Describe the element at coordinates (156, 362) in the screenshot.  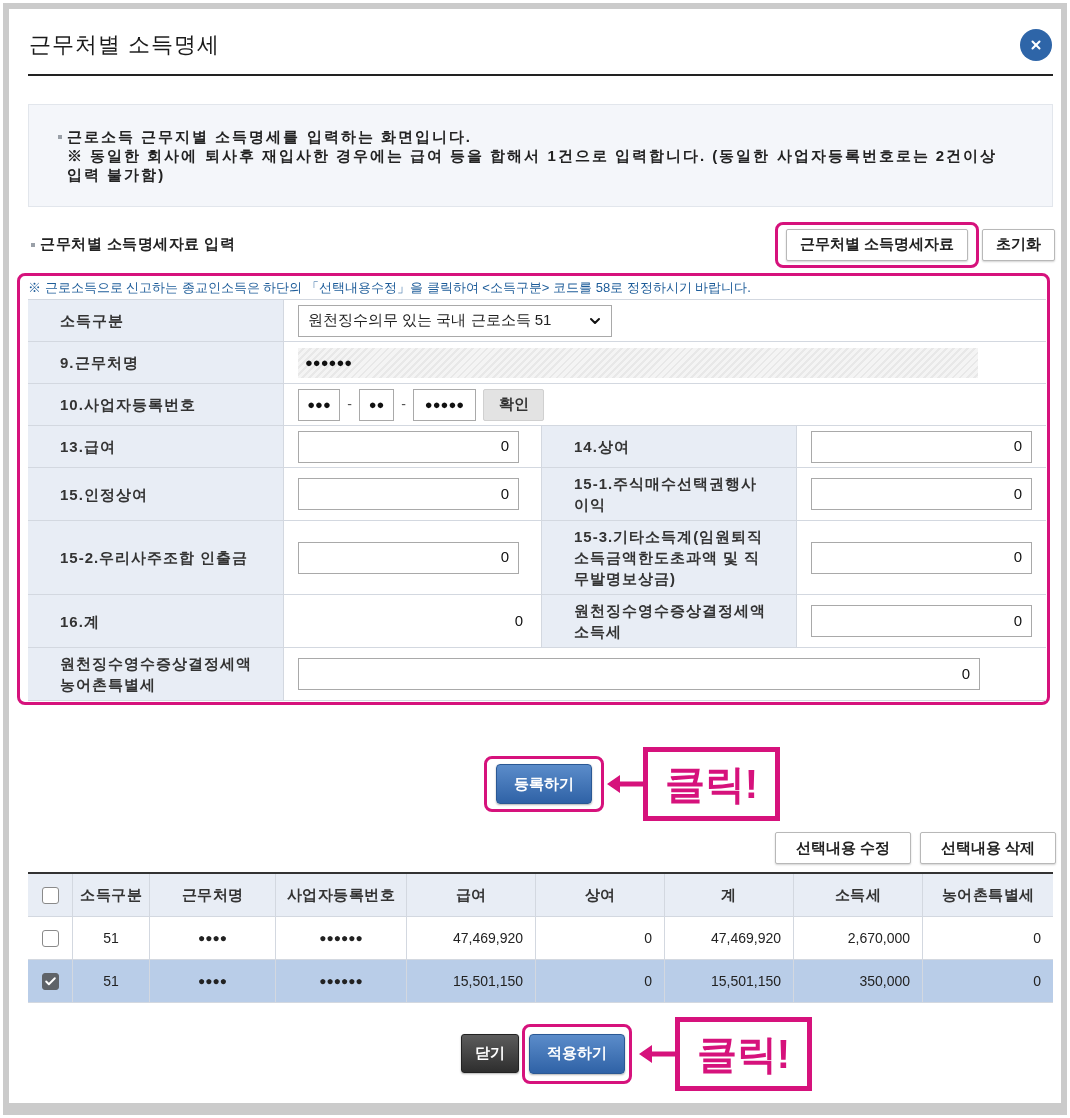
I see `field-label: 9.근무처명` at that location.